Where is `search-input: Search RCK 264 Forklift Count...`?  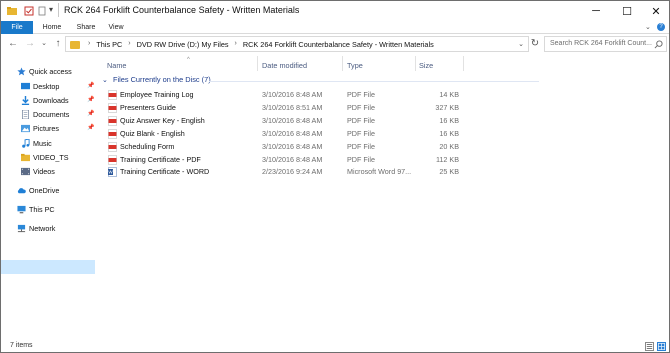
search-input: Search RCK 264 Forklift Count... is located at coordinates (605, 44).